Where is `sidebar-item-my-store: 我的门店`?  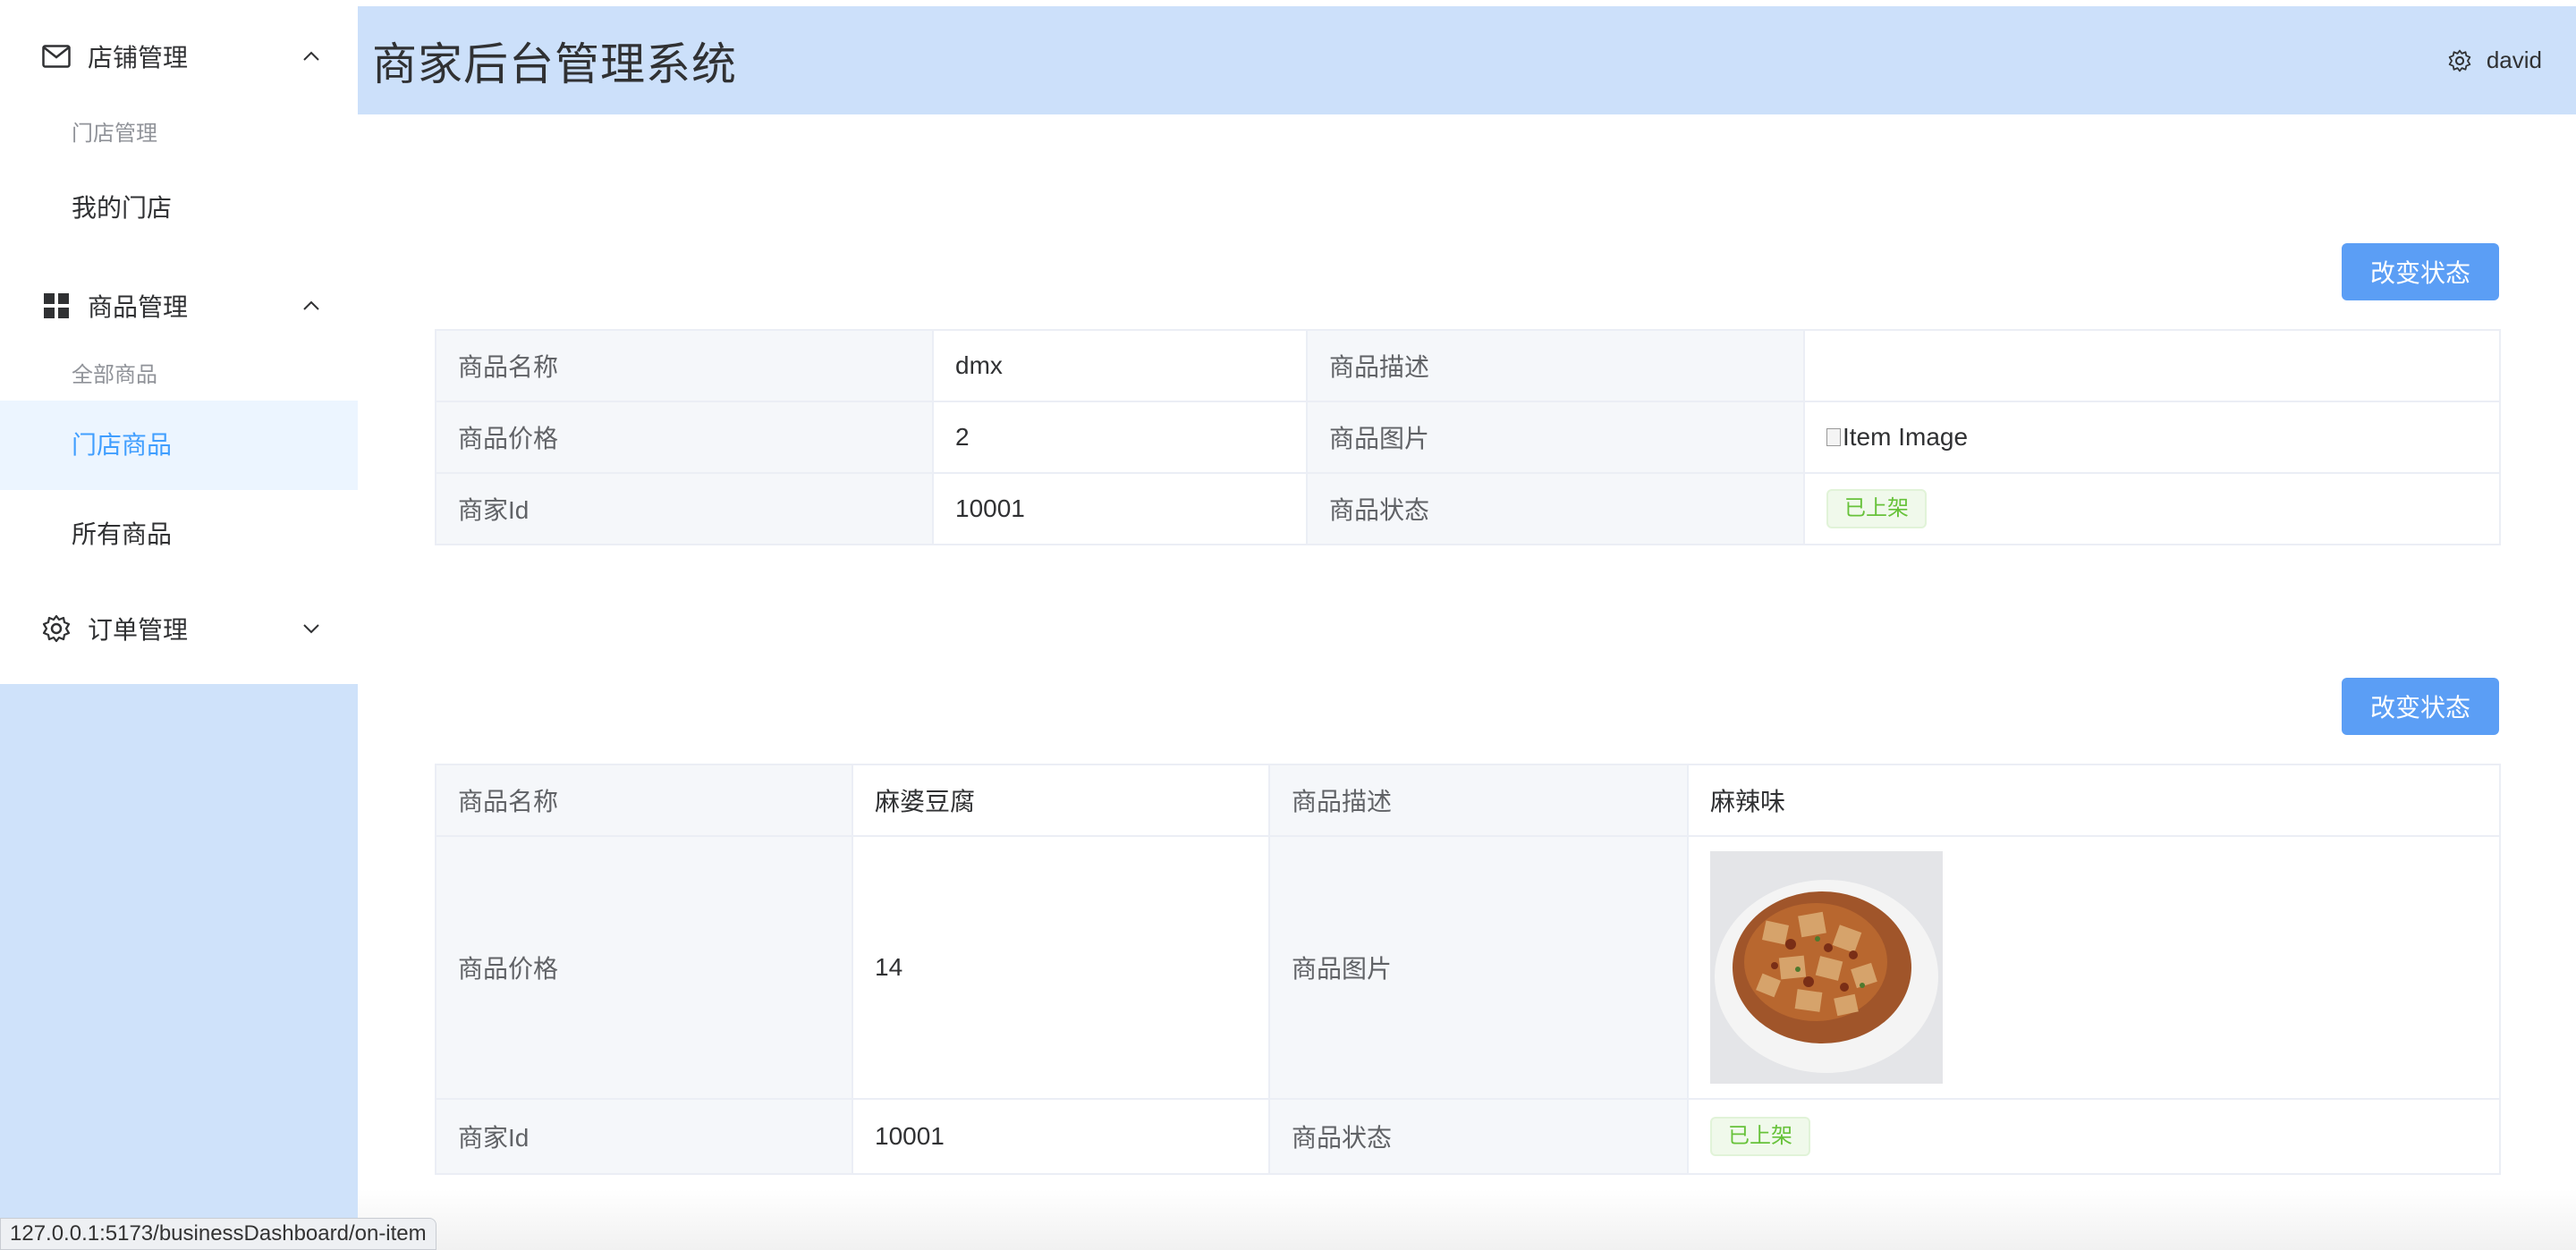 sidebar-item-my-store: 我的门店 is located at coordinates (179, 209).